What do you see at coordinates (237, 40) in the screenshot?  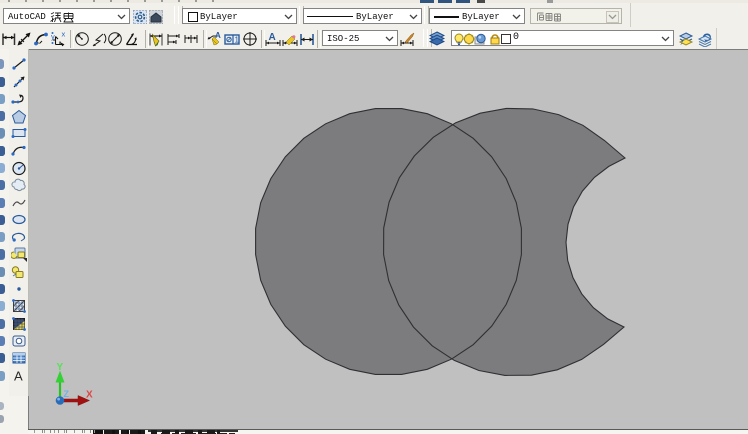 I see `svg-text: 1` at bounding box center [237, 40].